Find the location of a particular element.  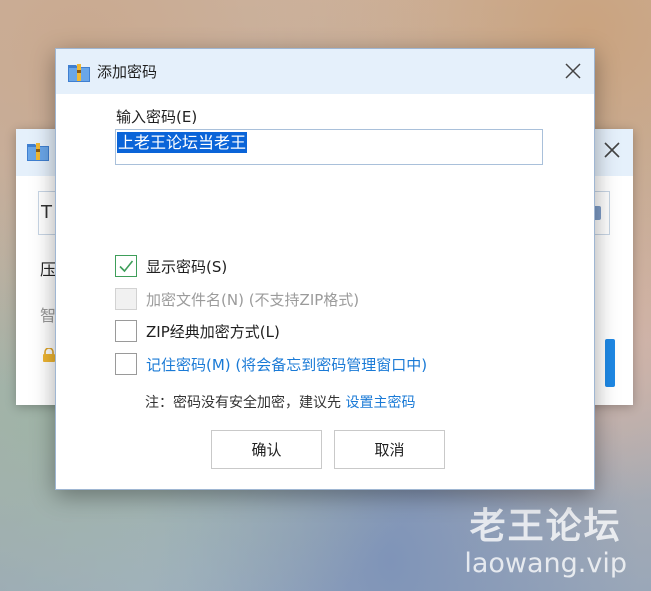

zip-classic-option: ZIP经典加密方式(L) is located at coordinates (197, 331).